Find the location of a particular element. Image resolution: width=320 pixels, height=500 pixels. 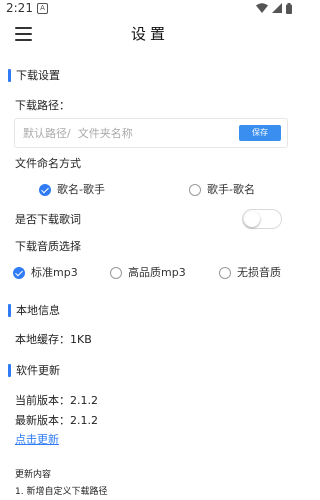

page-title: 设置 is located at coordinates (149, 34).